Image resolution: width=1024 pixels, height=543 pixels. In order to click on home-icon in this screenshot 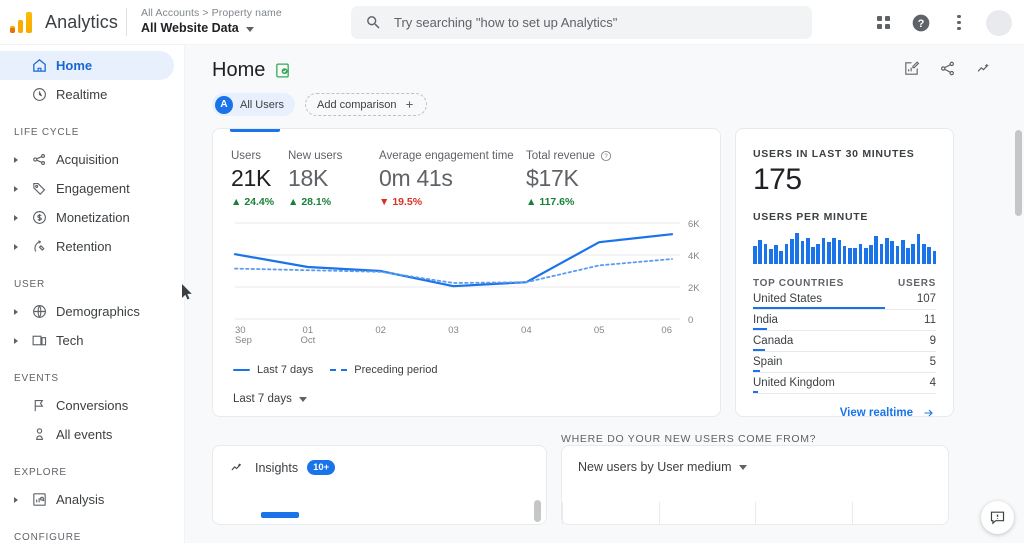, I will do `click(39, 65)`.